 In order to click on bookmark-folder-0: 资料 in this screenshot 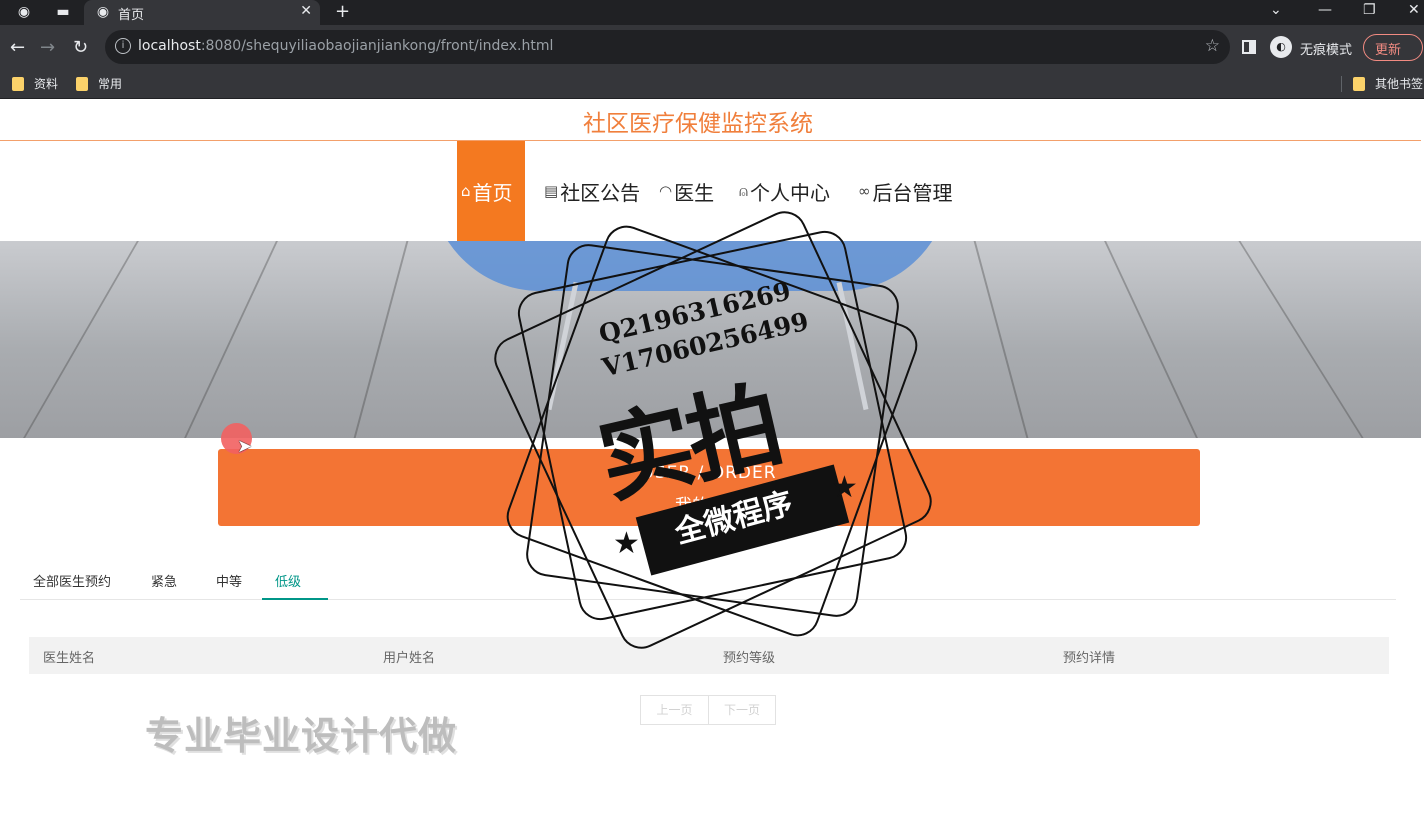, I will do `click(35, 83)`.